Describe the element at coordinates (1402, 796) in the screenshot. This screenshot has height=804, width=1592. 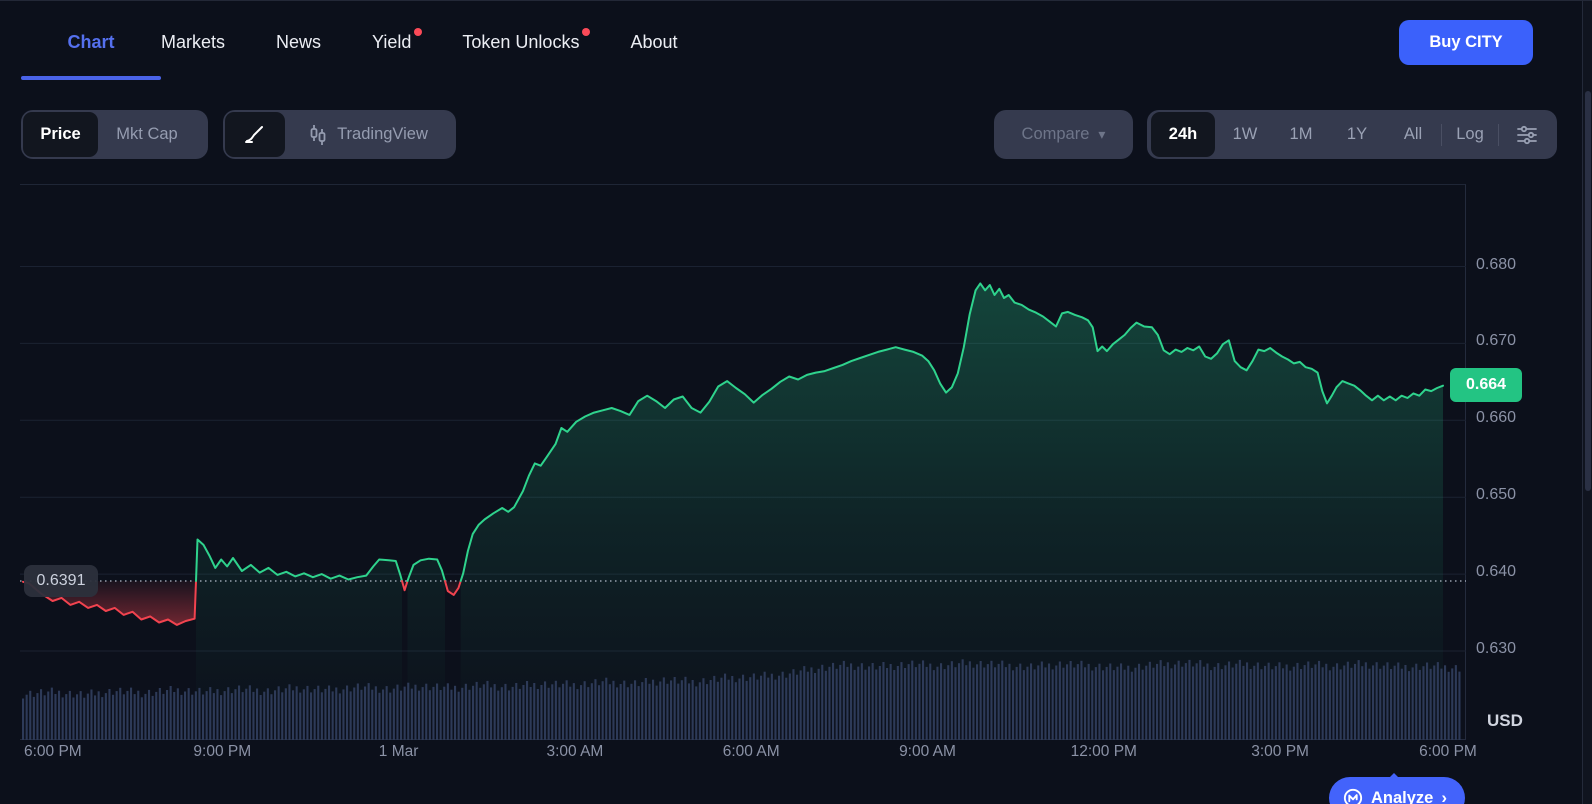
I see `analyze-button-label: Analyze` at that location.